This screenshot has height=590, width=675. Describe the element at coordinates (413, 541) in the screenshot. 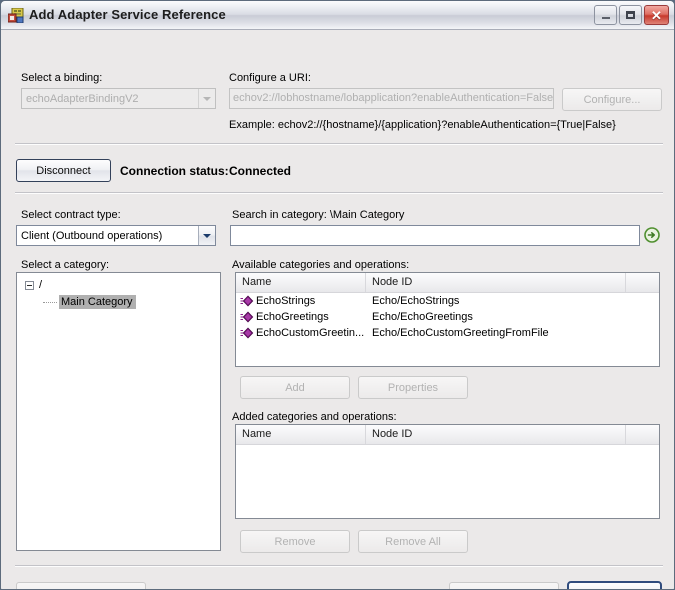

I see `remove-all-button: Remove All` at that location.